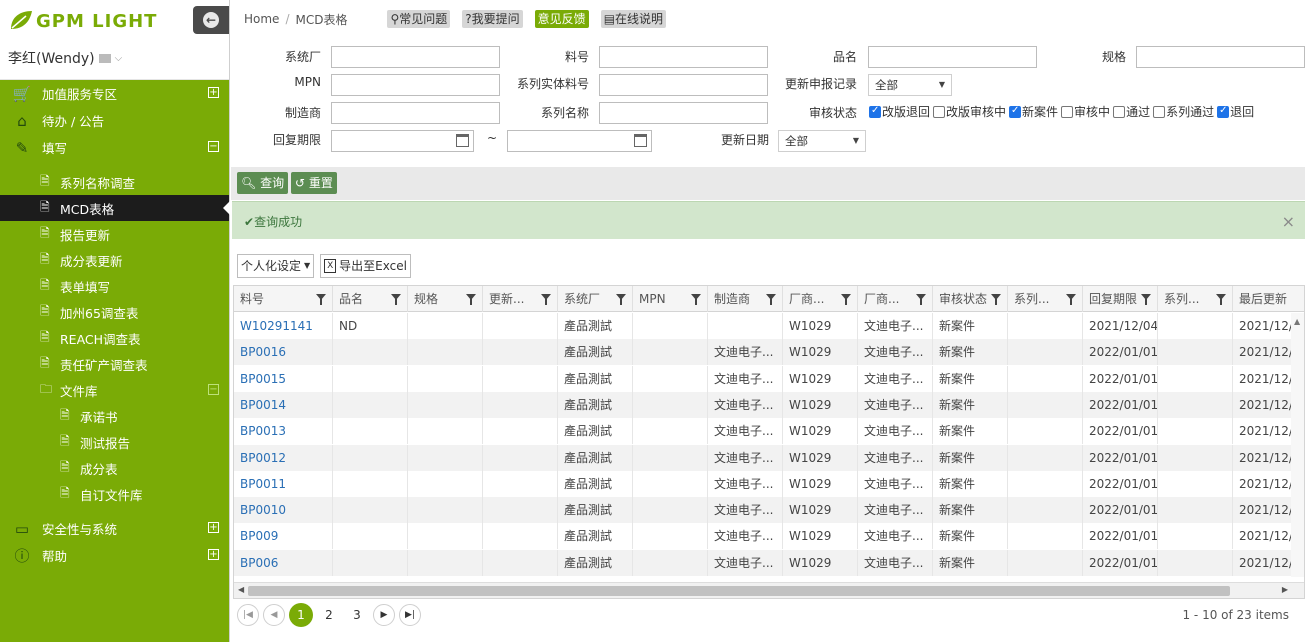 Image resolution: width=1305 pixels, height=642 pixels. Describe the element at coordinates (114, 120) in the screenshot. I see `sidebar-item-todo: ⌂ 待办 / 公告` at that location.